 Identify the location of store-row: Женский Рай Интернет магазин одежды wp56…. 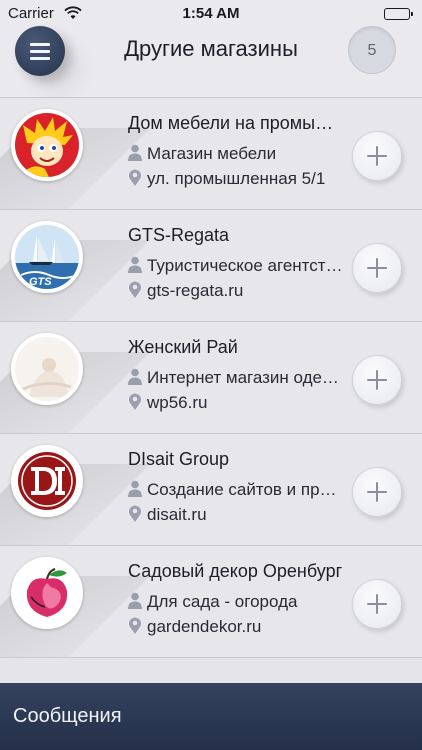
(211, 378).